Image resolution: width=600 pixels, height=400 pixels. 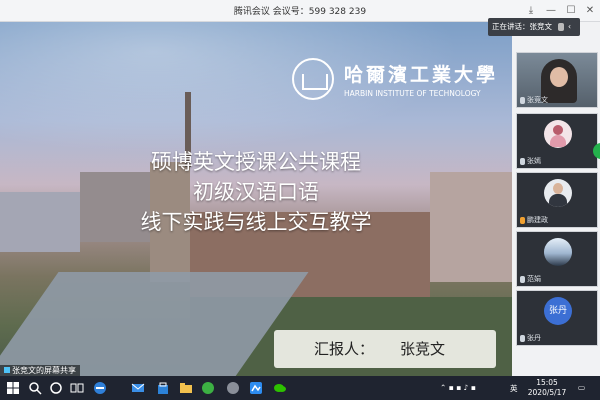 I want to click on window-title: 腾讯会议 会议号：599 328 239, so click(x=300, y=10).